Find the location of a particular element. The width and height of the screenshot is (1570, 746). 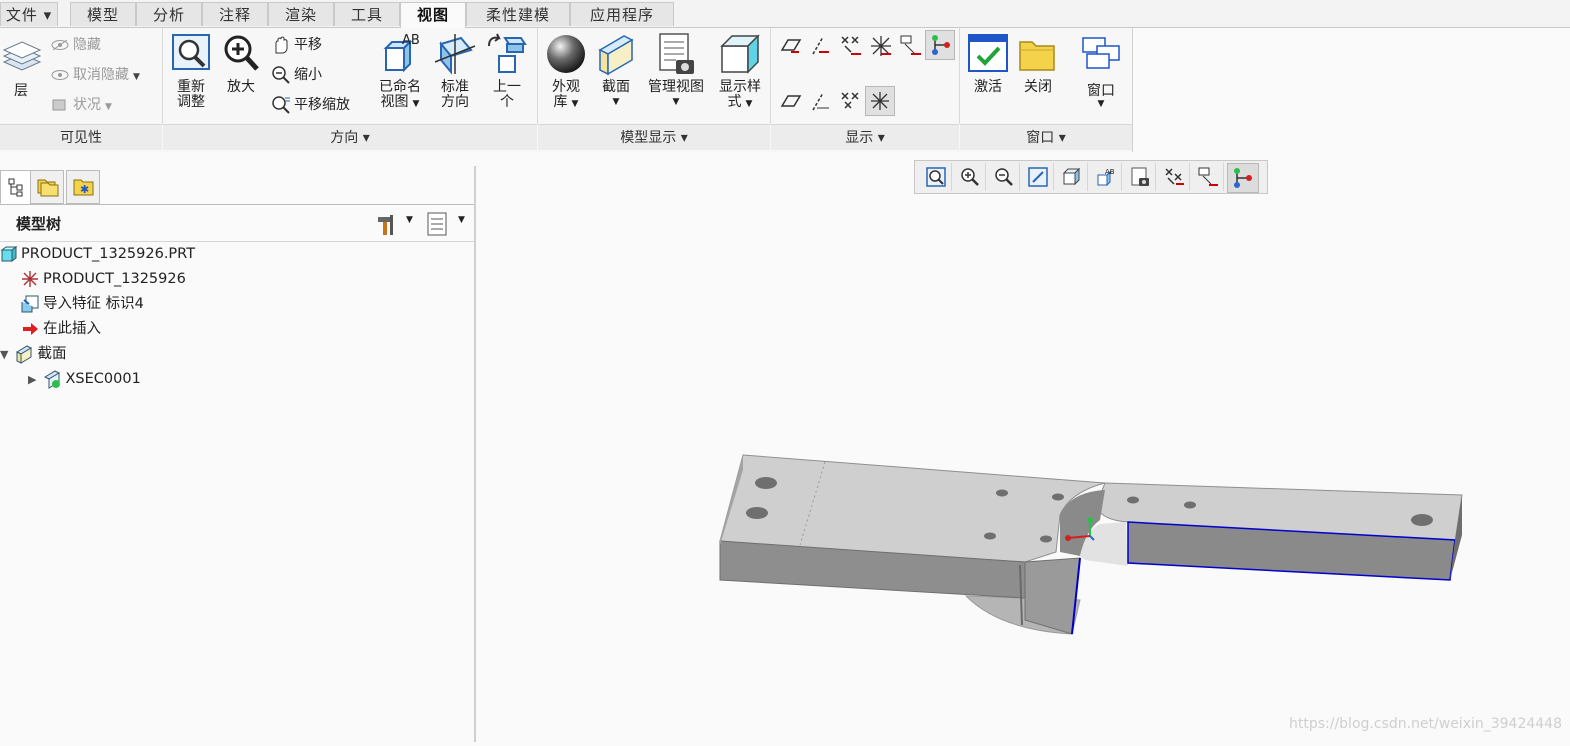

folder-close-icon is located at coordinates (1037, 56).